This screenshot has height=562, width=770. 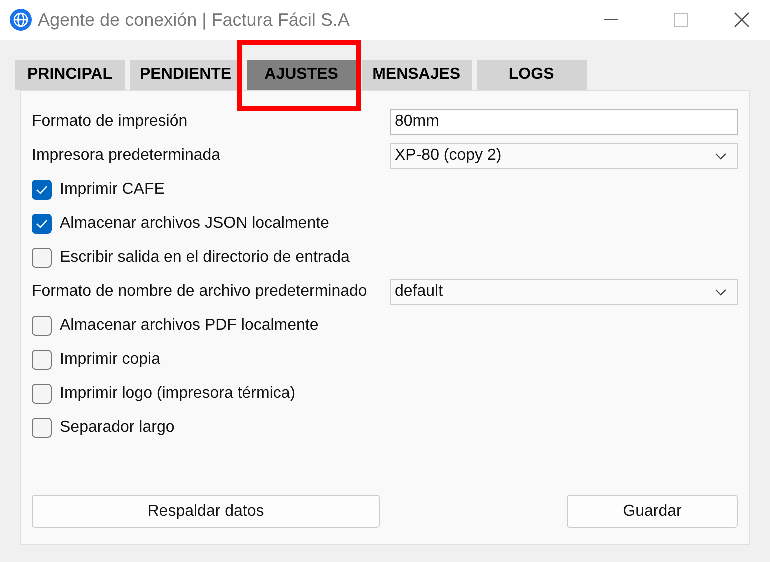 What do you see at coordinates (189, 326) in the screenshot?
I see `checkbox-label: Almacenar archivos PDF localmente` at bounding box center [189, 326].